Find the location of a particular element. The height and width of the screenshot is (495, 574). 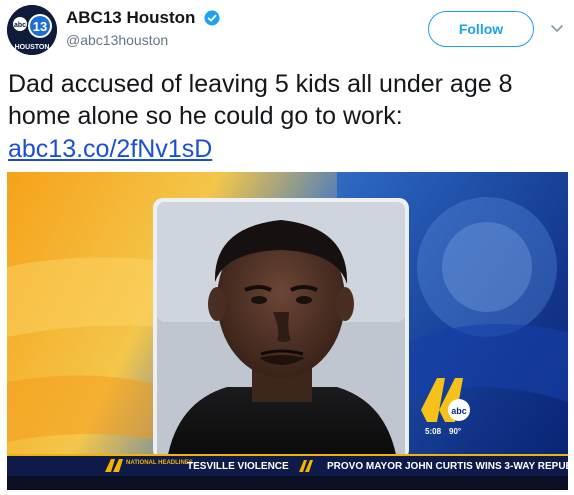

ticker-tag: NATIONAL HEADLINES is located at coordinates (159, 463).